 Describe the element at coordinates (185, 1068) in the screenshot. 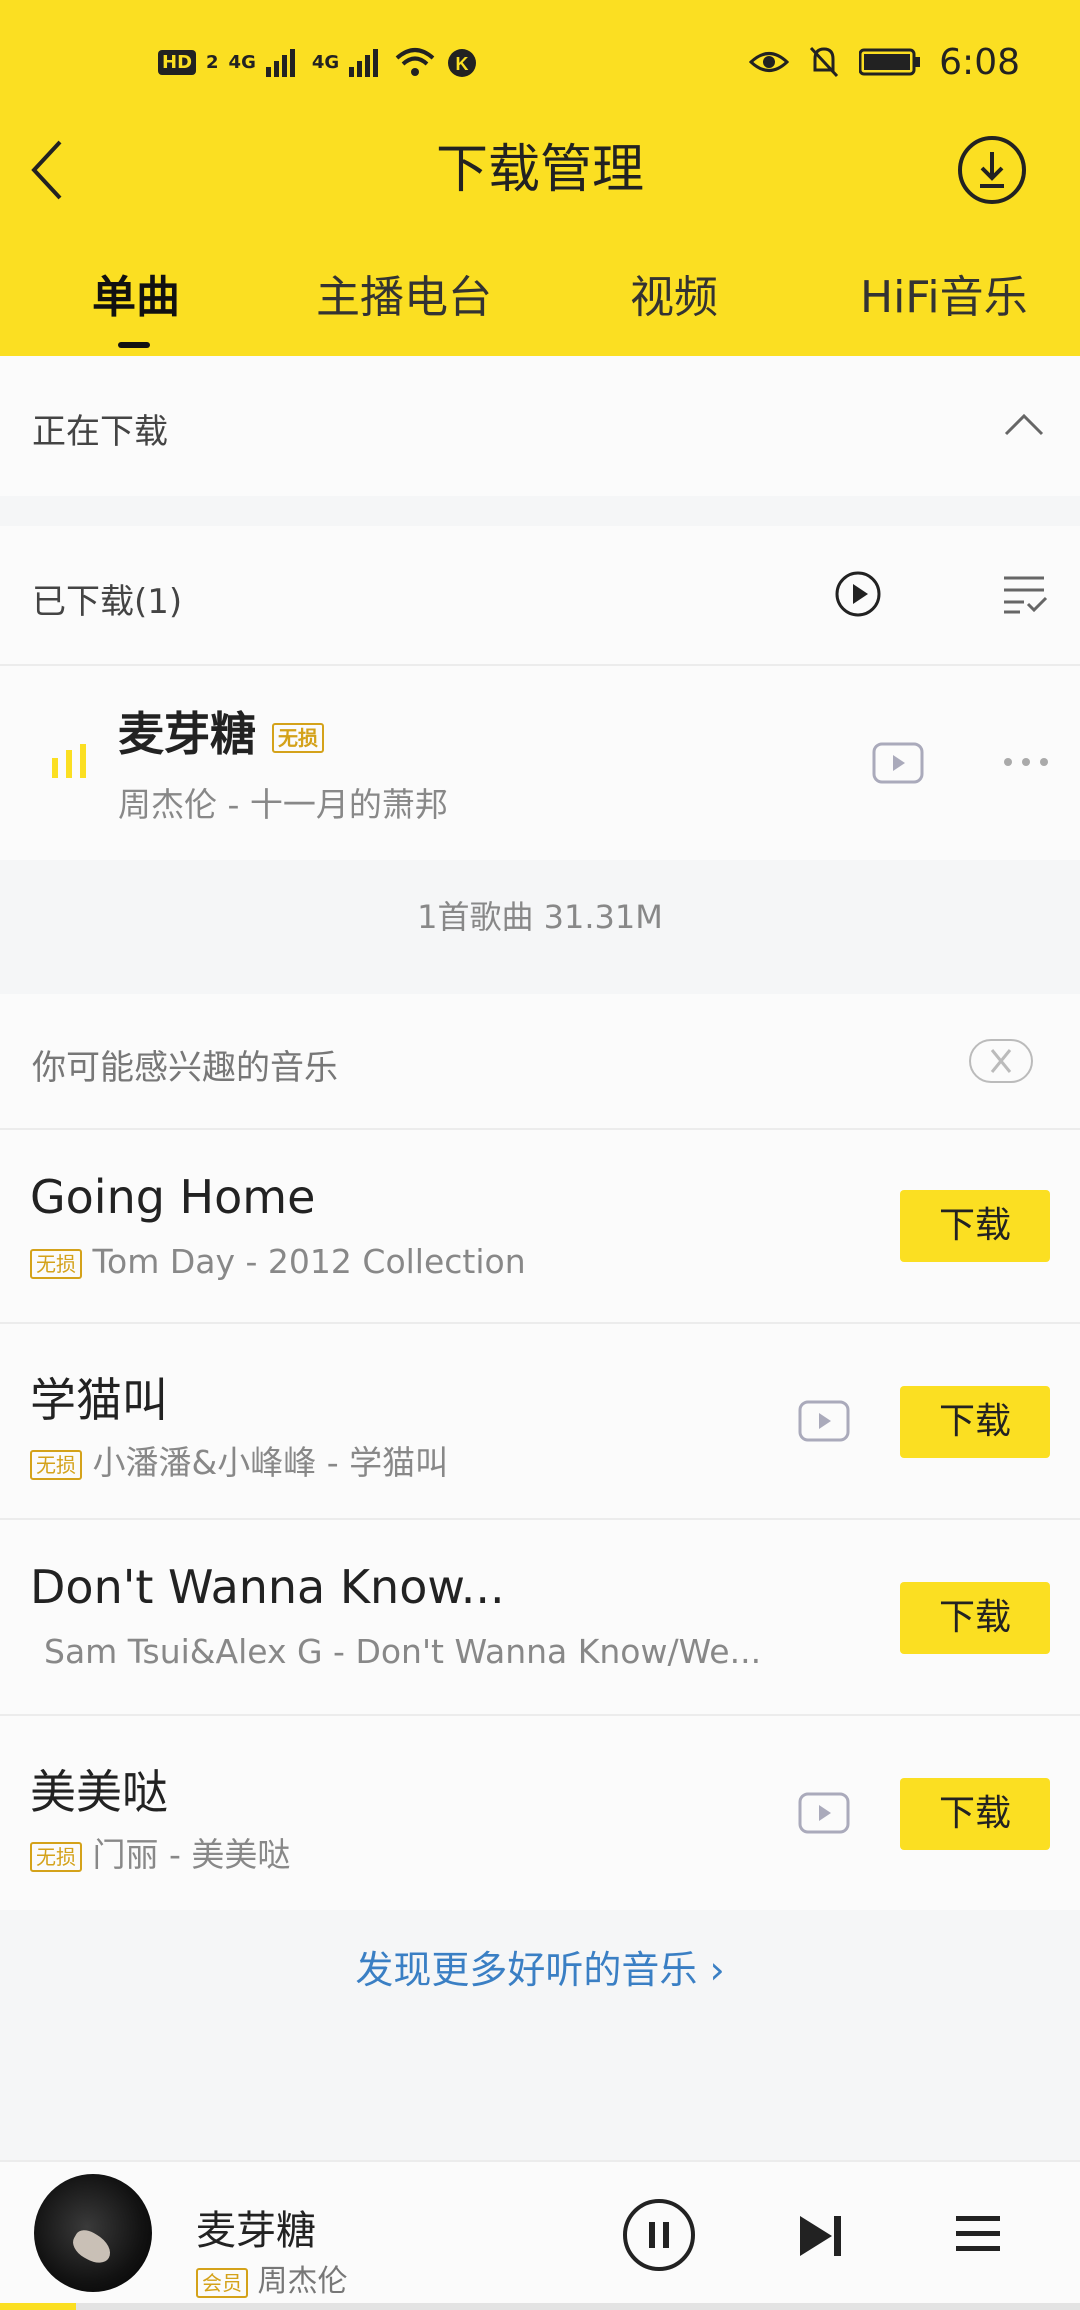

I see `recommend-label: 你可能感兴趣的音乐` at that location.